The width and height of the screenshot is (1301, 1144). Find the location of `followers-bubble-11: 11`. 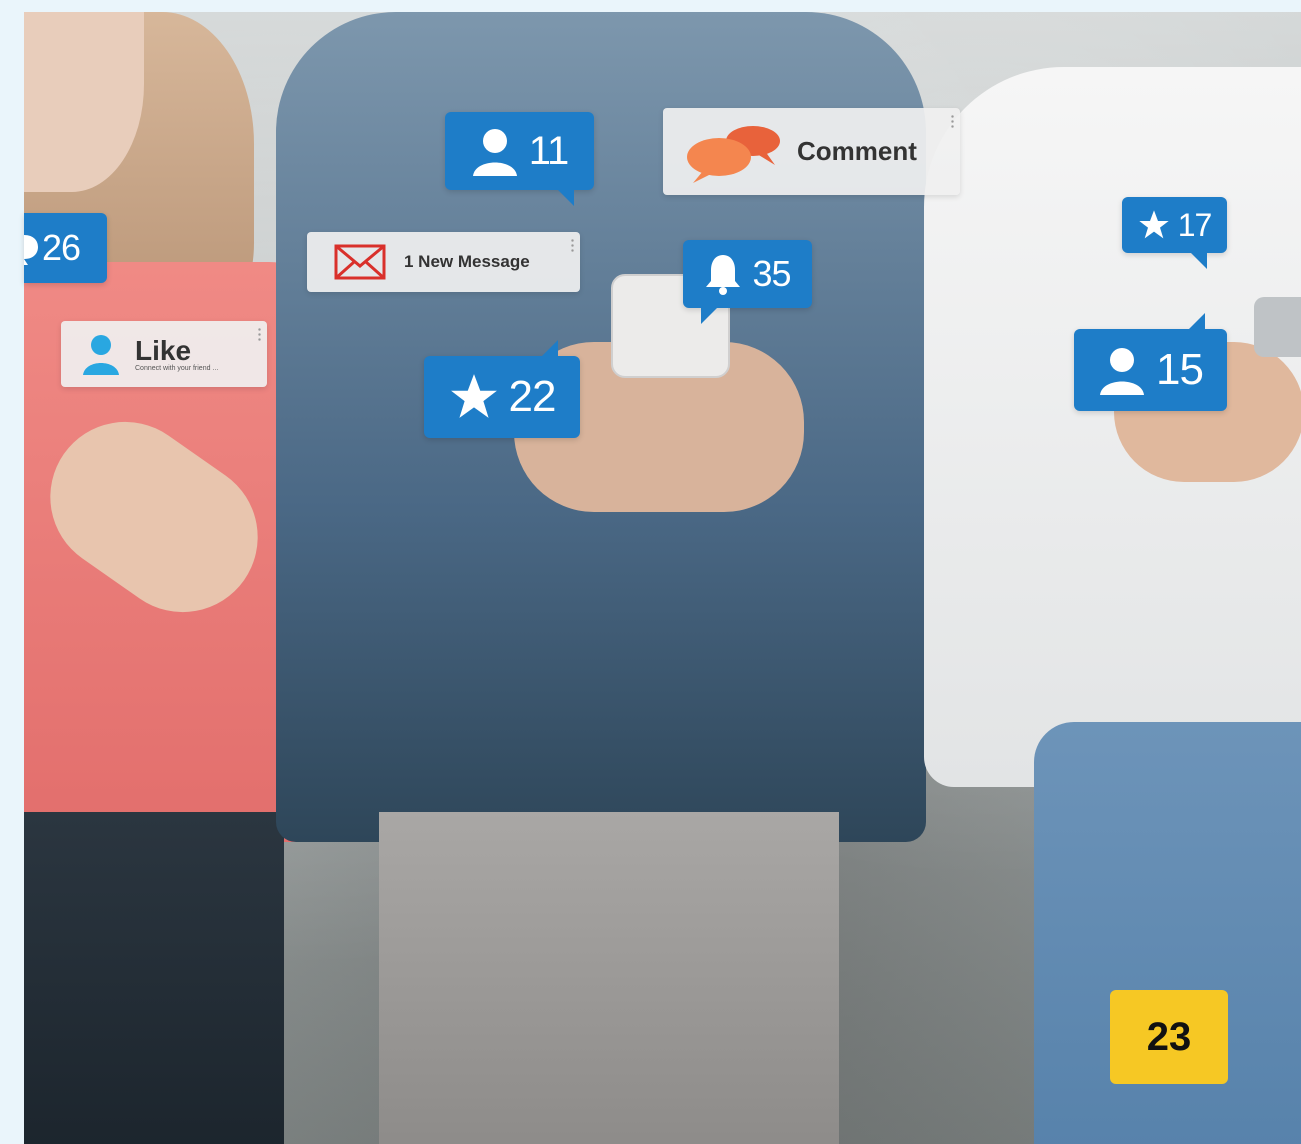

followers-bubble-11: 11 is located at coordinates (519, 159).